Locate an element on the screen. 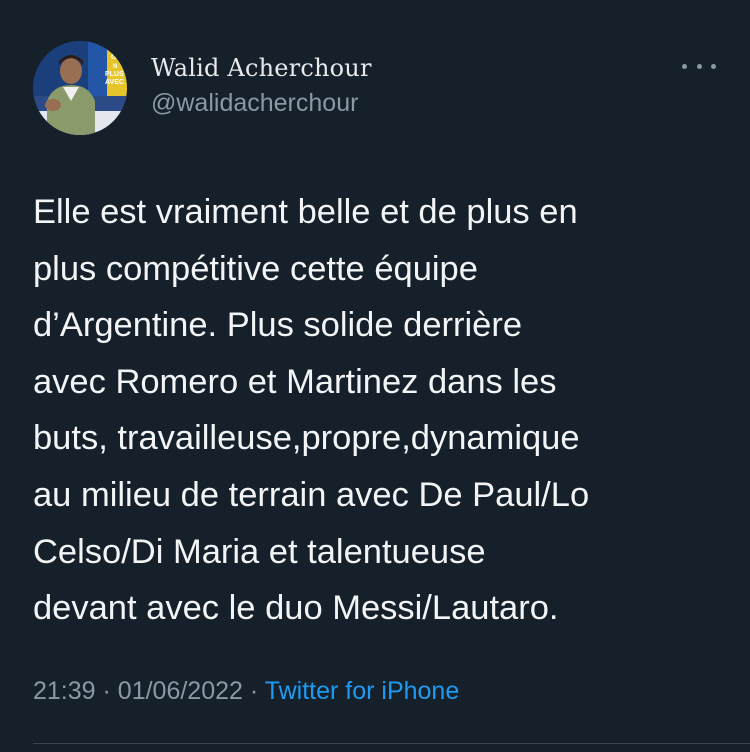 The width and height of the screenshot is (750, 752). tweet-metadata: 21:39 · 01/06/2022 · Twitter for iPhone is located at coordinates (246, 691).